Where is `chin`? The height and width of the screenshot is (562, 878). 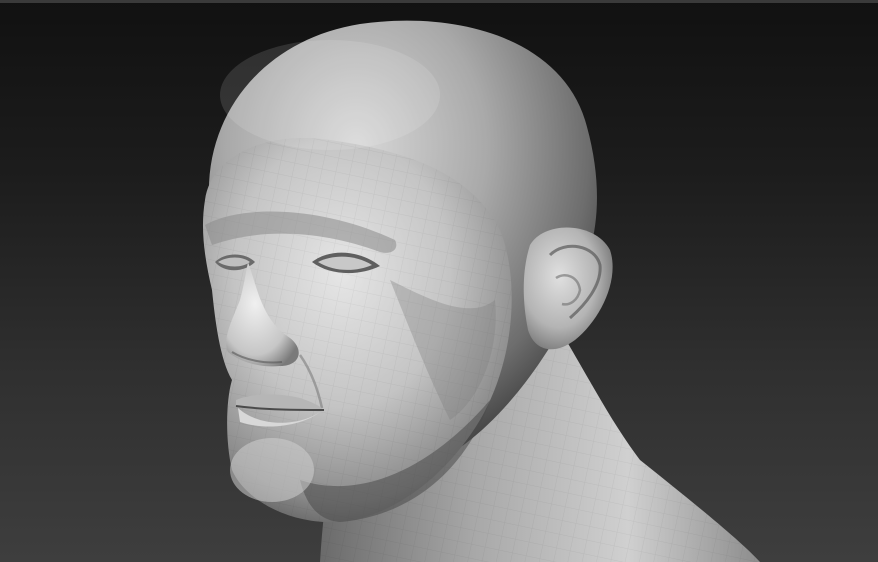
chin is located at coordinates (272, 470).